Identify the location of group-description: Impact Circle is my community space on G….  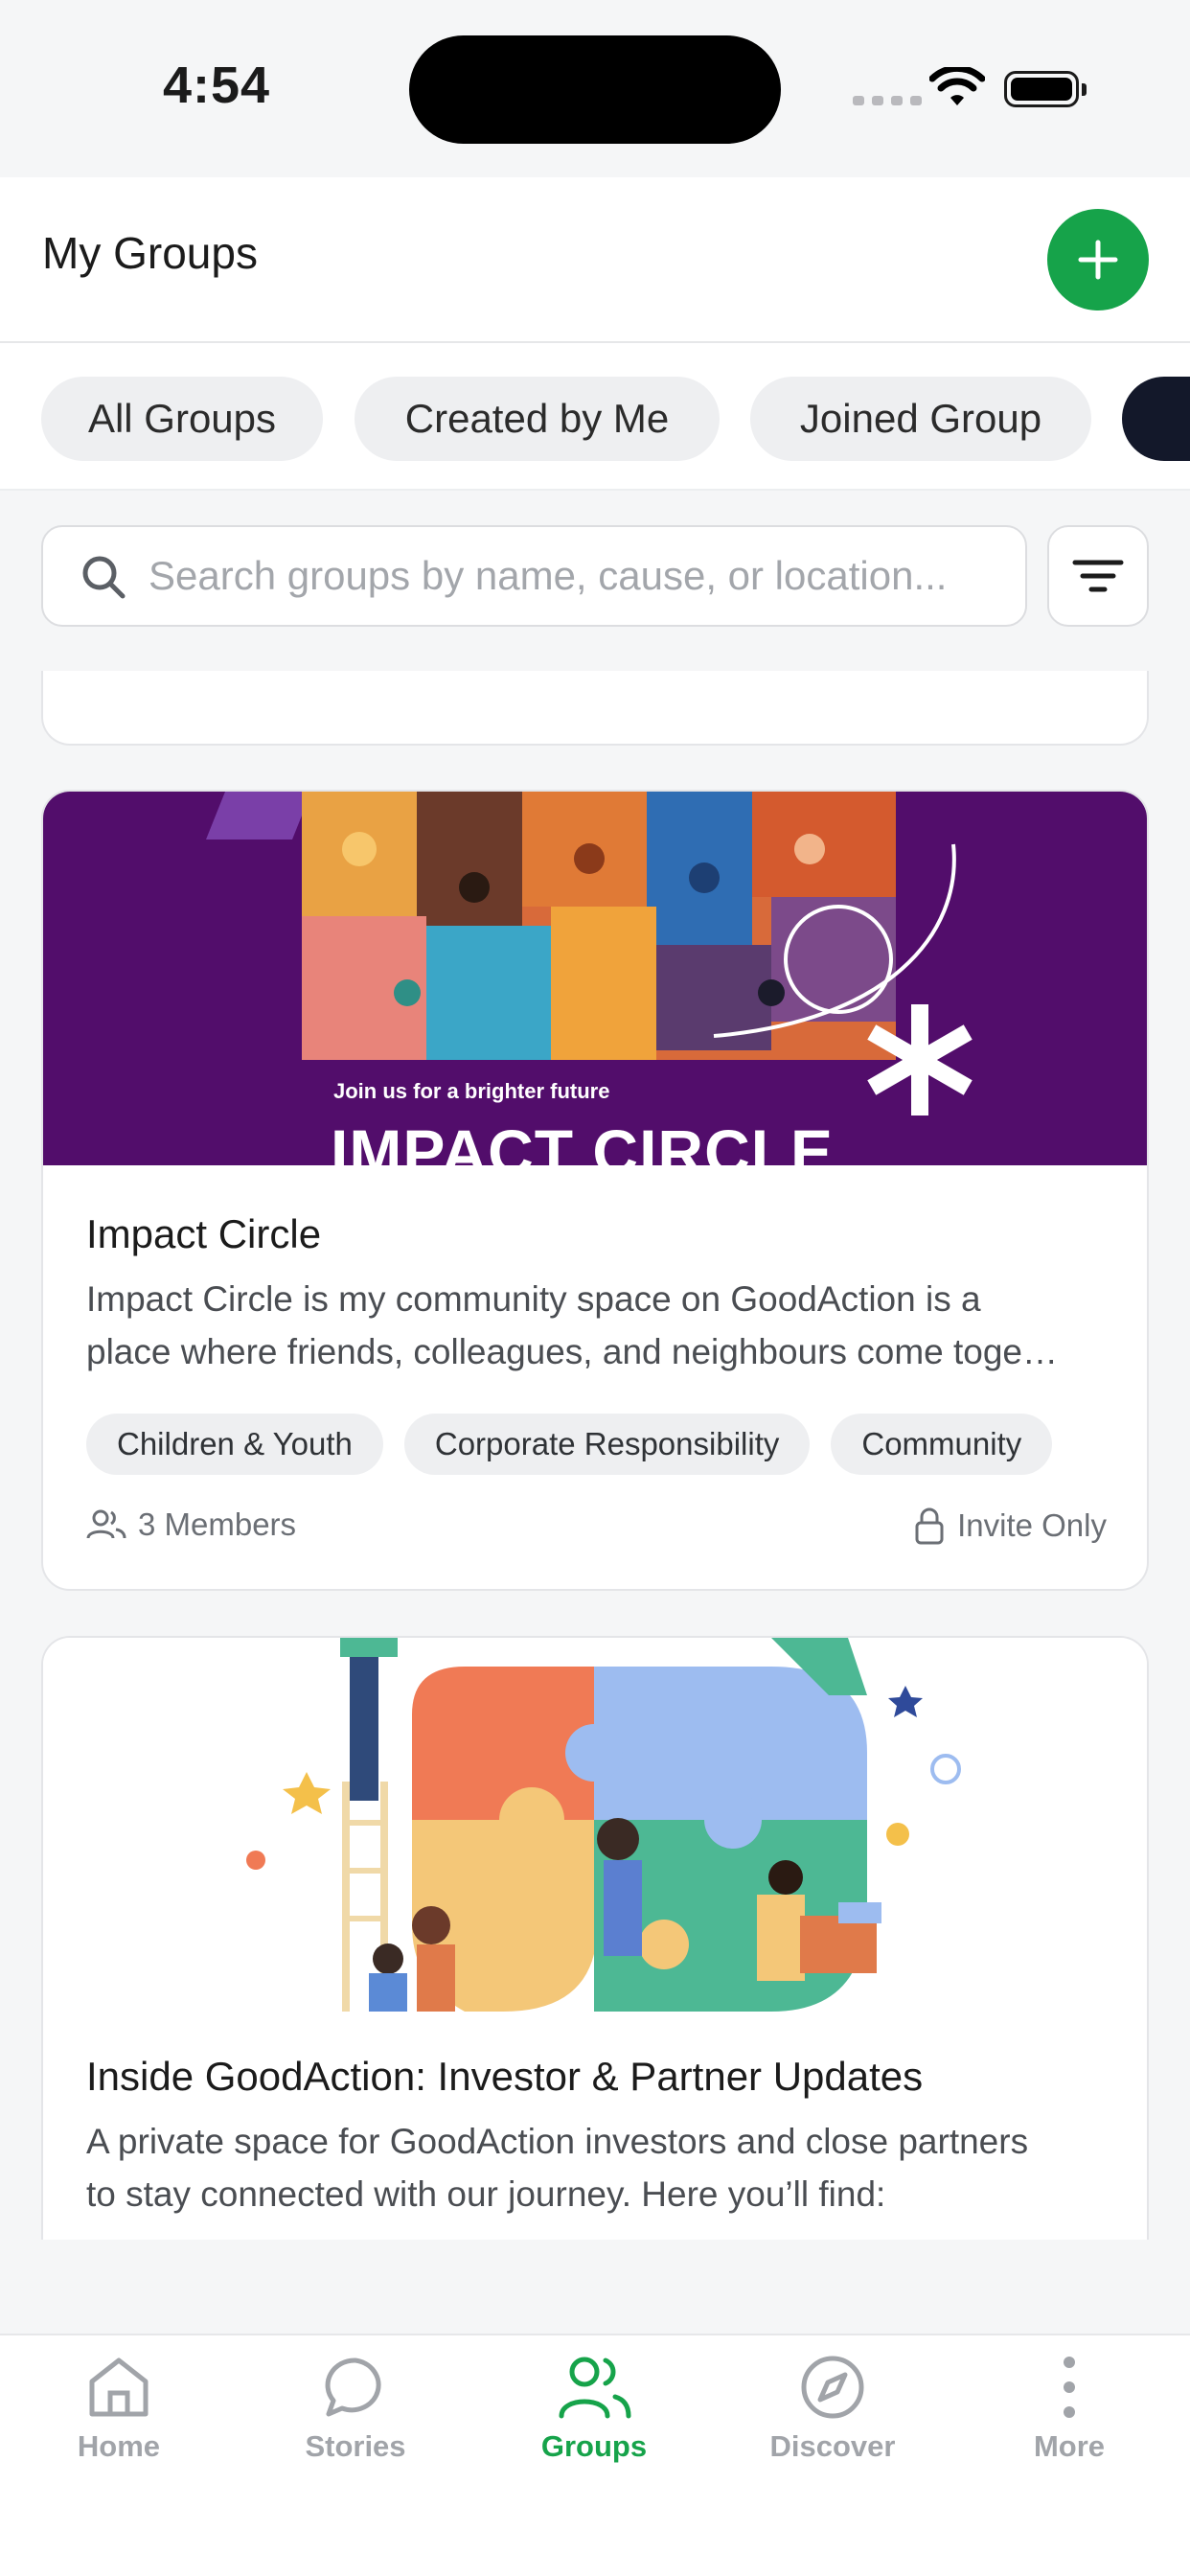
(599, 1325).